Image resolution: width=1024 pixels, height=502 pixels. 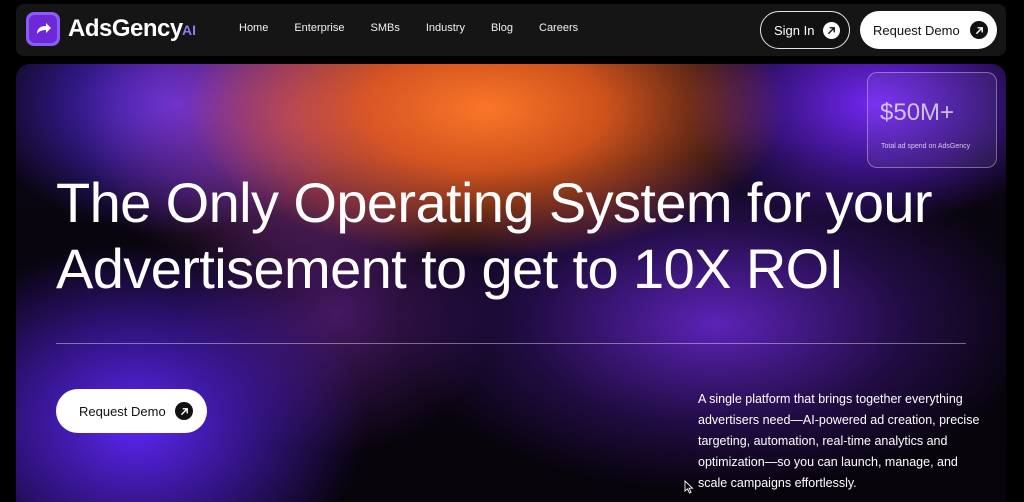 I want to click on hero-divider, so click(x=511, y=343).